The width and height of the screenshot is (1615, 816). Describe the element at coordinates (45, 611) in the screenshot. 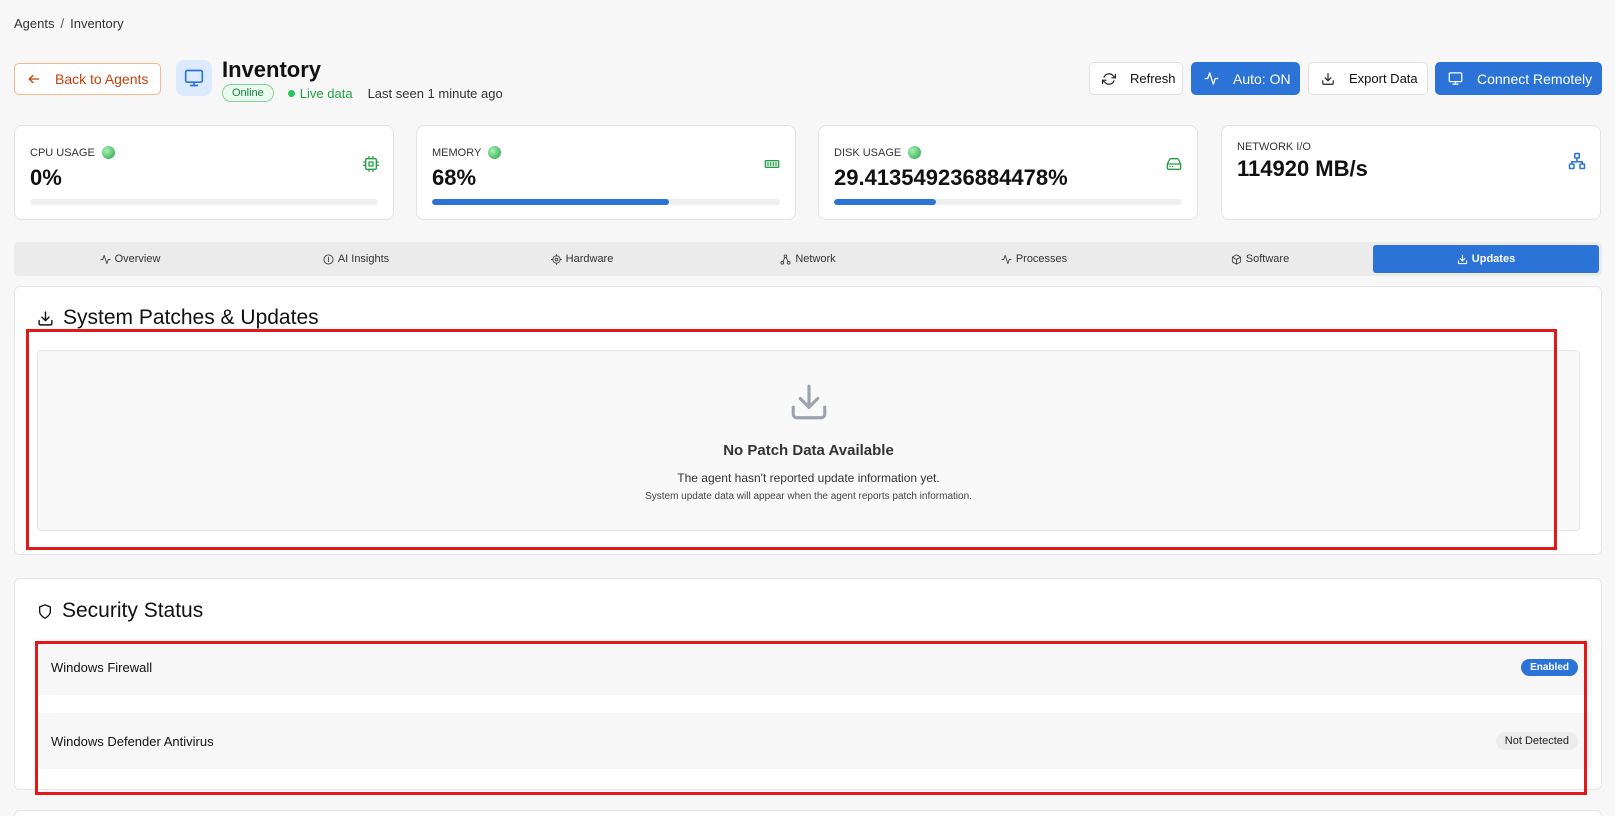

I see `shield-icon` at that location.